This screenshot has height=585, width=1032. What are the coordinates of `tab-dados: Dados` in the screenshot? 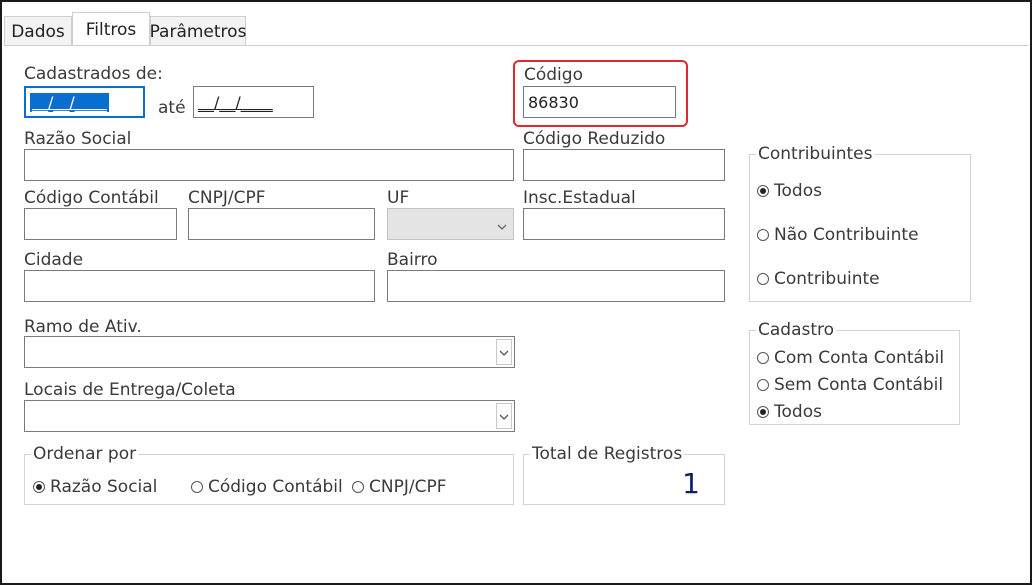 It's located at (38, 31).